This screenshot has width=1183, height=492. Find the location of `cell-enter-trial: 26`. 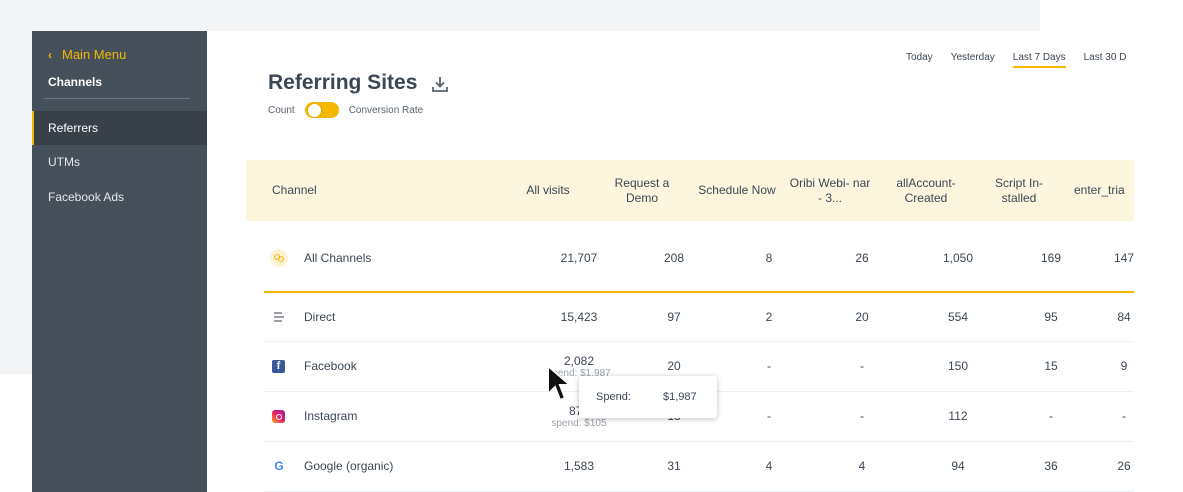

cell-enter-trial: 26 is located at coordinates (1124, 466).